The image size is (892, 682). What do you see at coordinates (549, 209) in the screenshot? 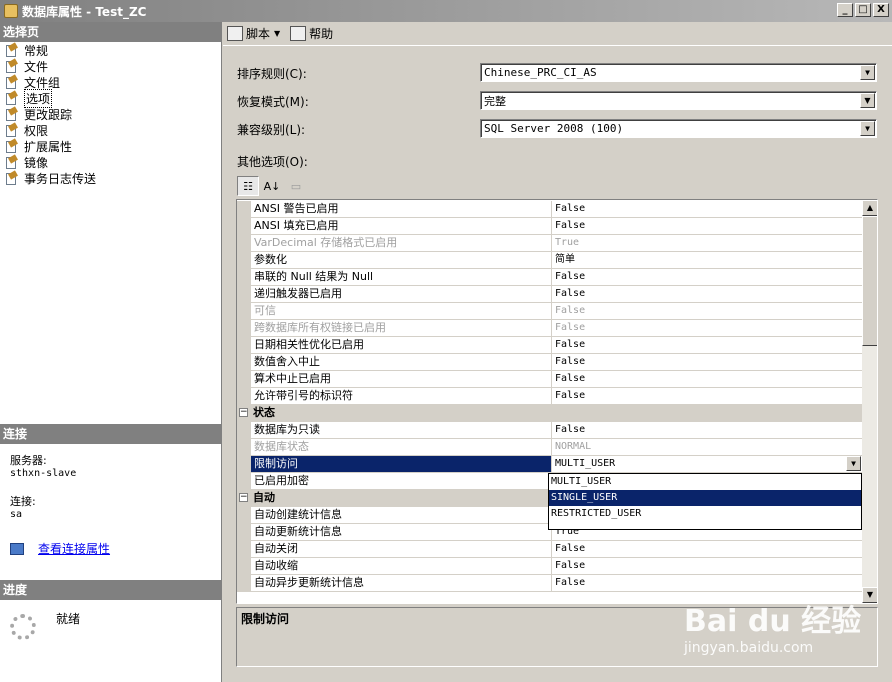
I see `property-row: ANSI 警告已启用 False` at bounding box center [549, 209].